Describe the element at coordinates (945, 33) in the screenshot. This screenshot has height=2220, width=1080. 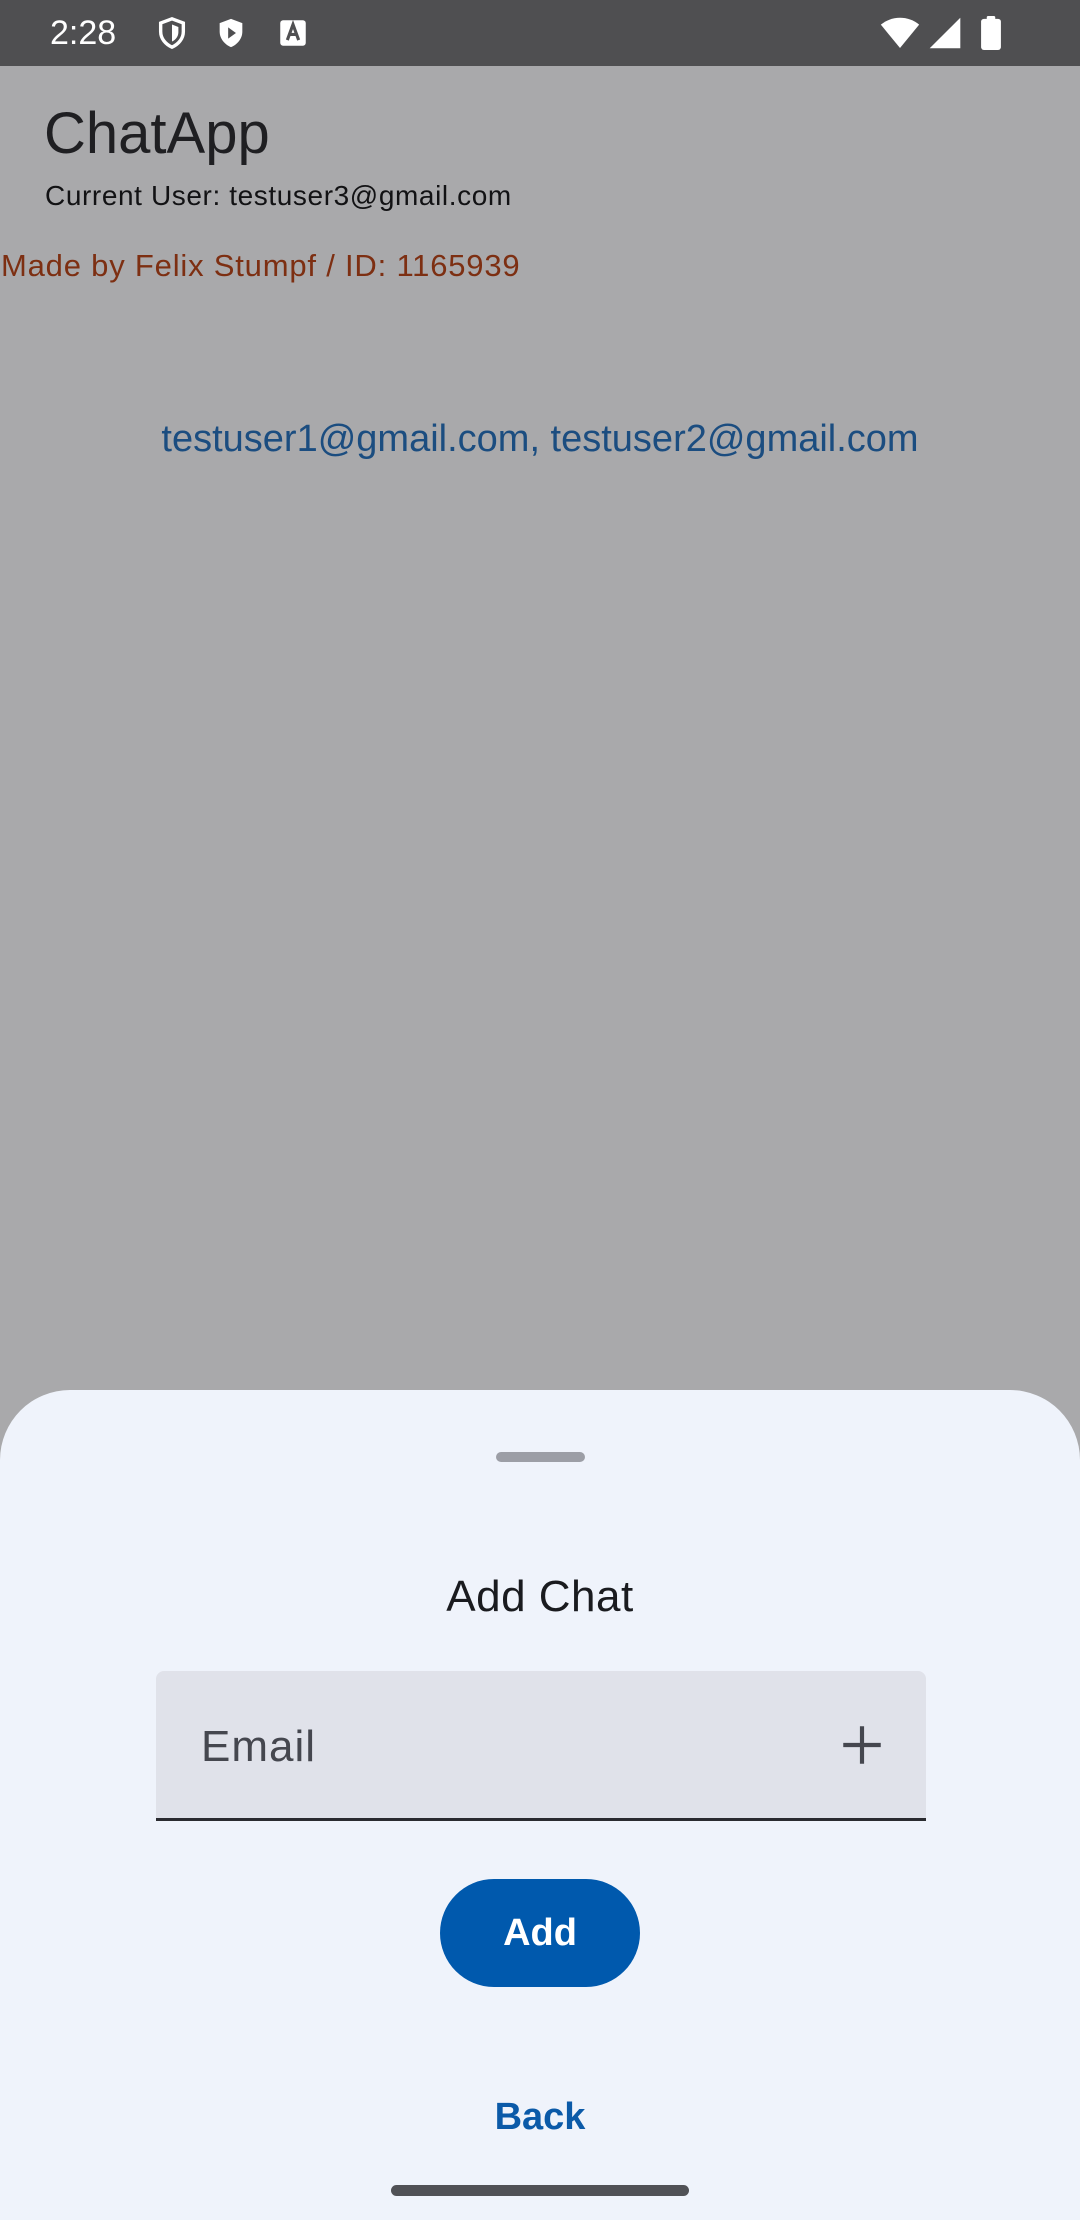
I see `cellular-signal-icon` at that location.